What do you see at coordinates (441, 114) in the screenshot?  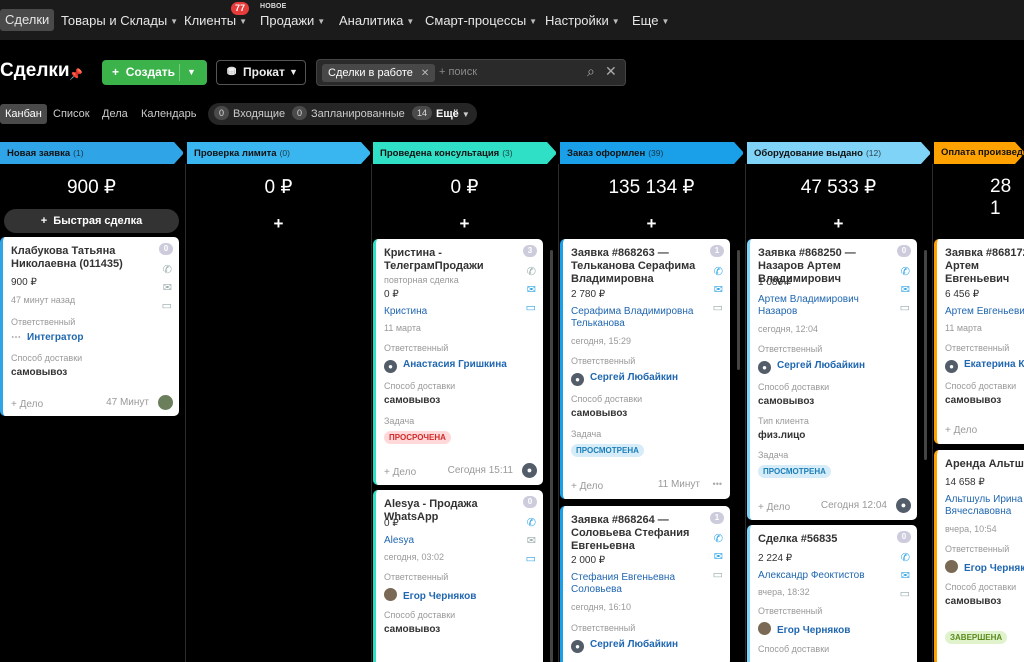 I see `more-counter: 14 Ещё ▼` at bounding box center [441, 114].